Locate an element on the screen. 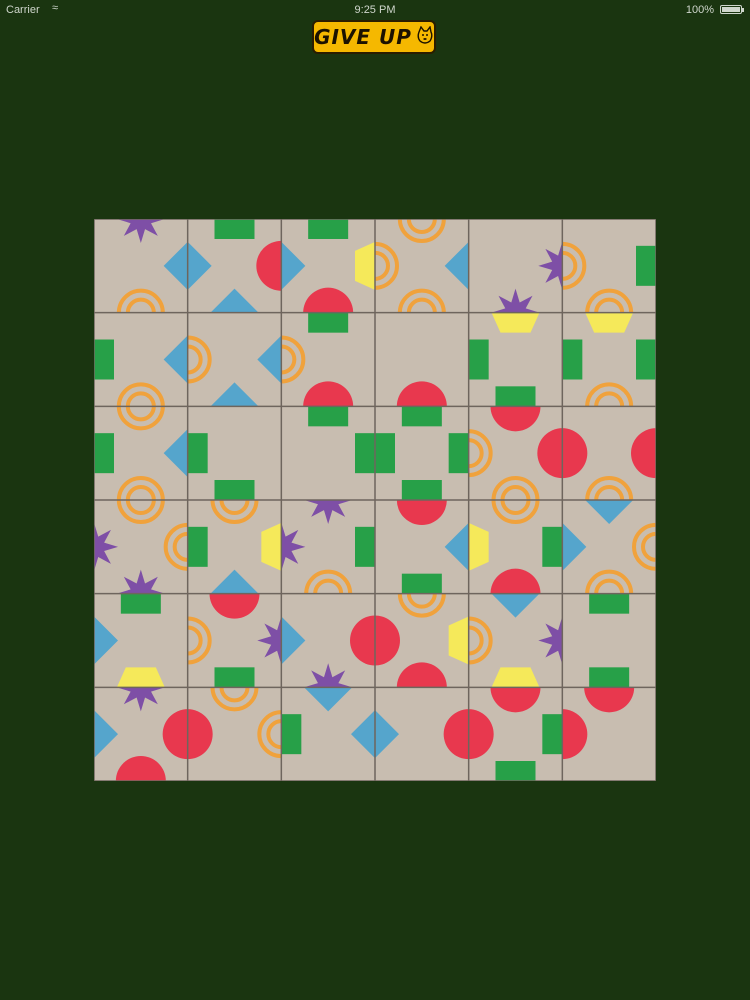 The image size is (750, 1000). battery-percent: 100% is located at coordinates (699, 10).